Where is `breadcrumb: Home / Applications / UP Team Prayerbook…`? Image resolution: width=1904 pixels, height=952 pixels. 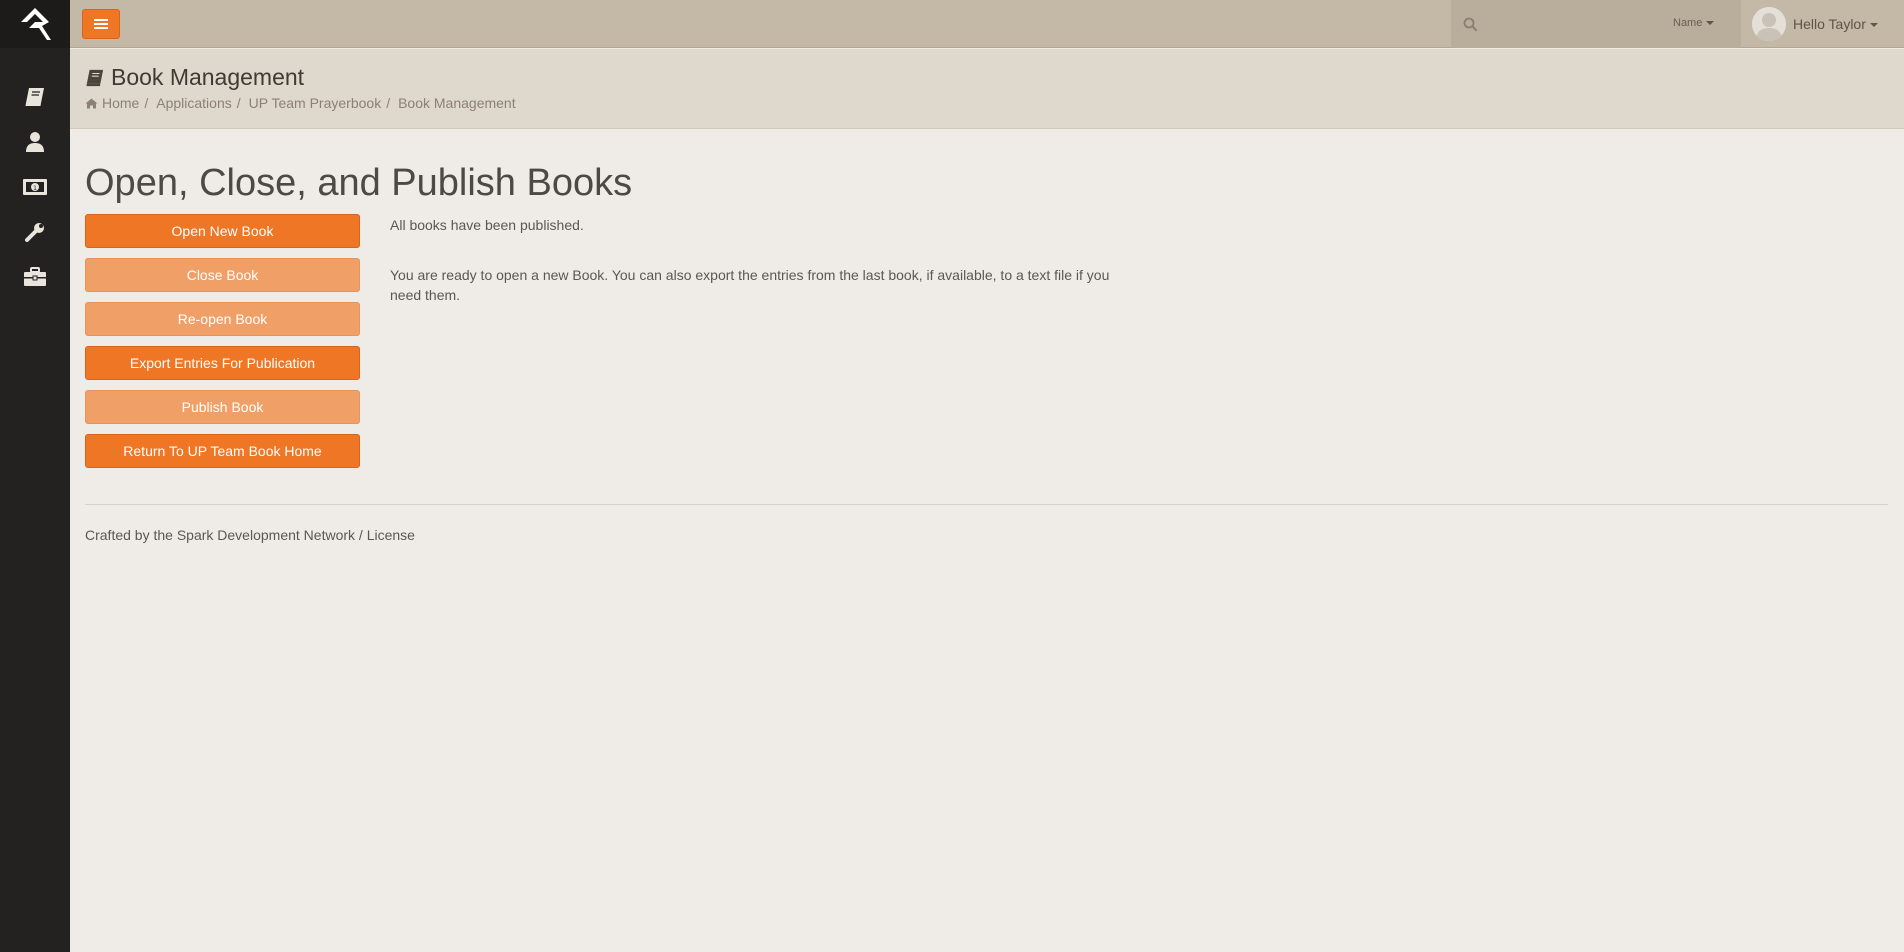 breadcrumb: Home / Applications / UP Team Prayerbook… is located at coordinates (300, 103).